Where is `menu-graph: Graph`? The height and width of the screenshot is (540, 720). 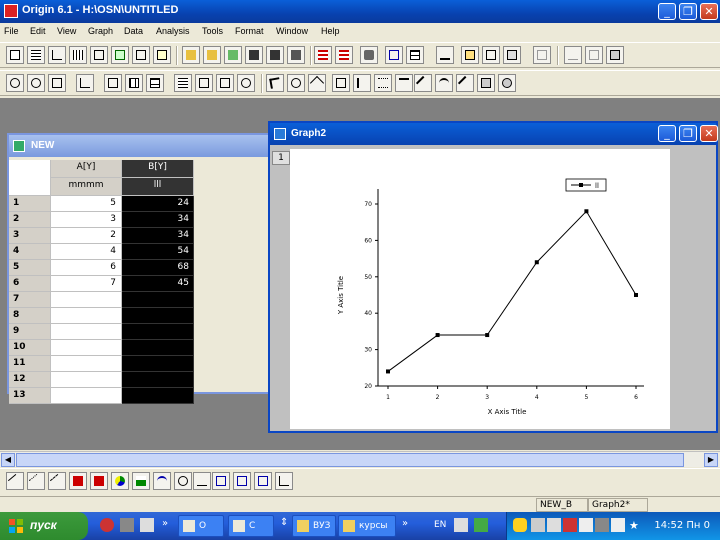
menu-graph: Graph is located at coordinates (100, 31).